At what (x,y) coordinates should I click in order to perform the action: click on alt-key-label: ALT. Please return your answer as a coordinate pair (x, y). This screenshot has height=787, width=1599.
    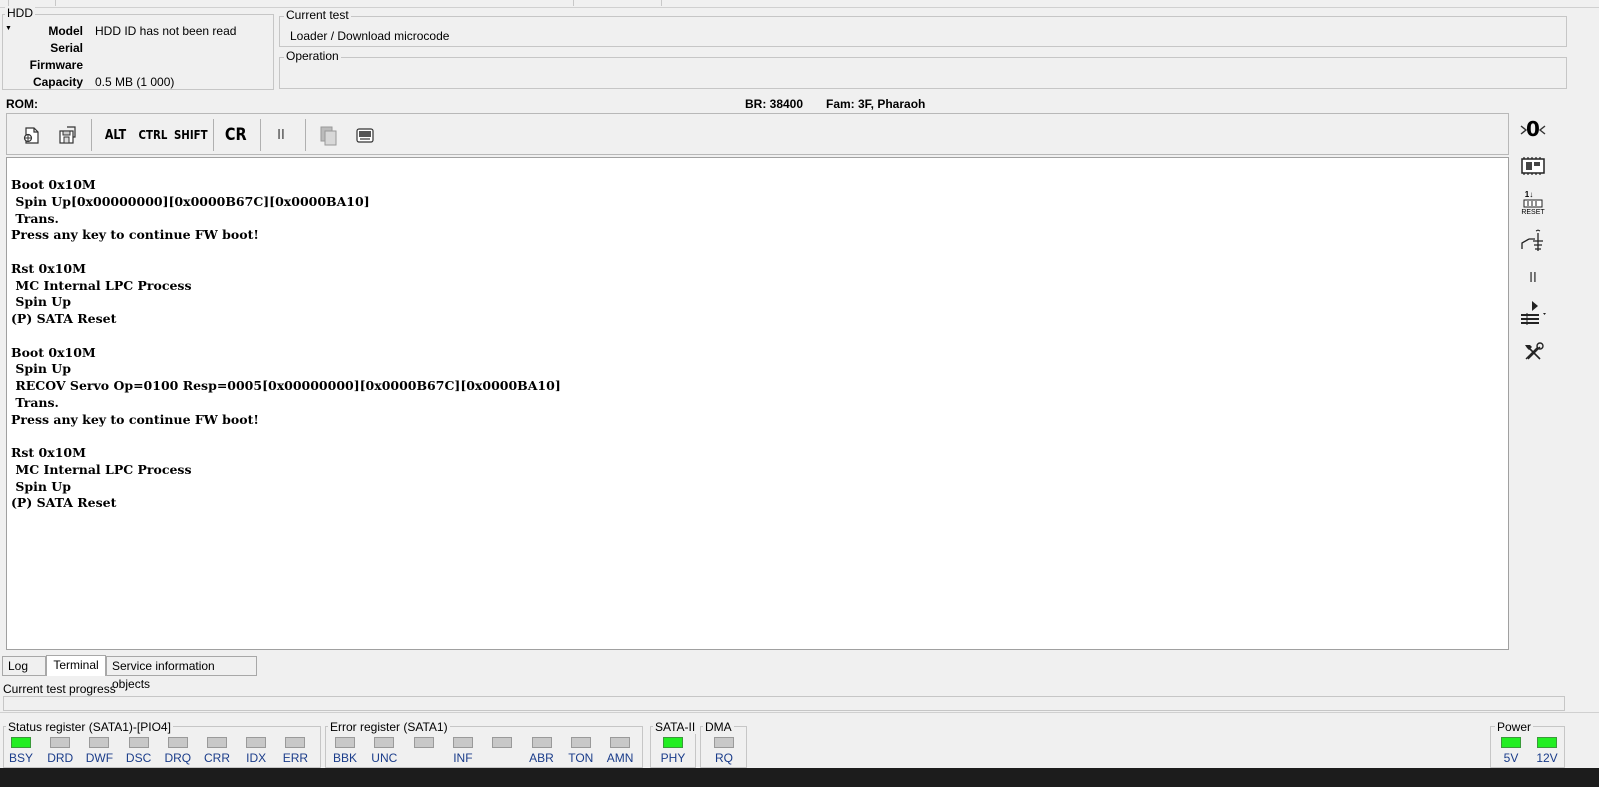
    Looking at the image, I should click on (116, 135).